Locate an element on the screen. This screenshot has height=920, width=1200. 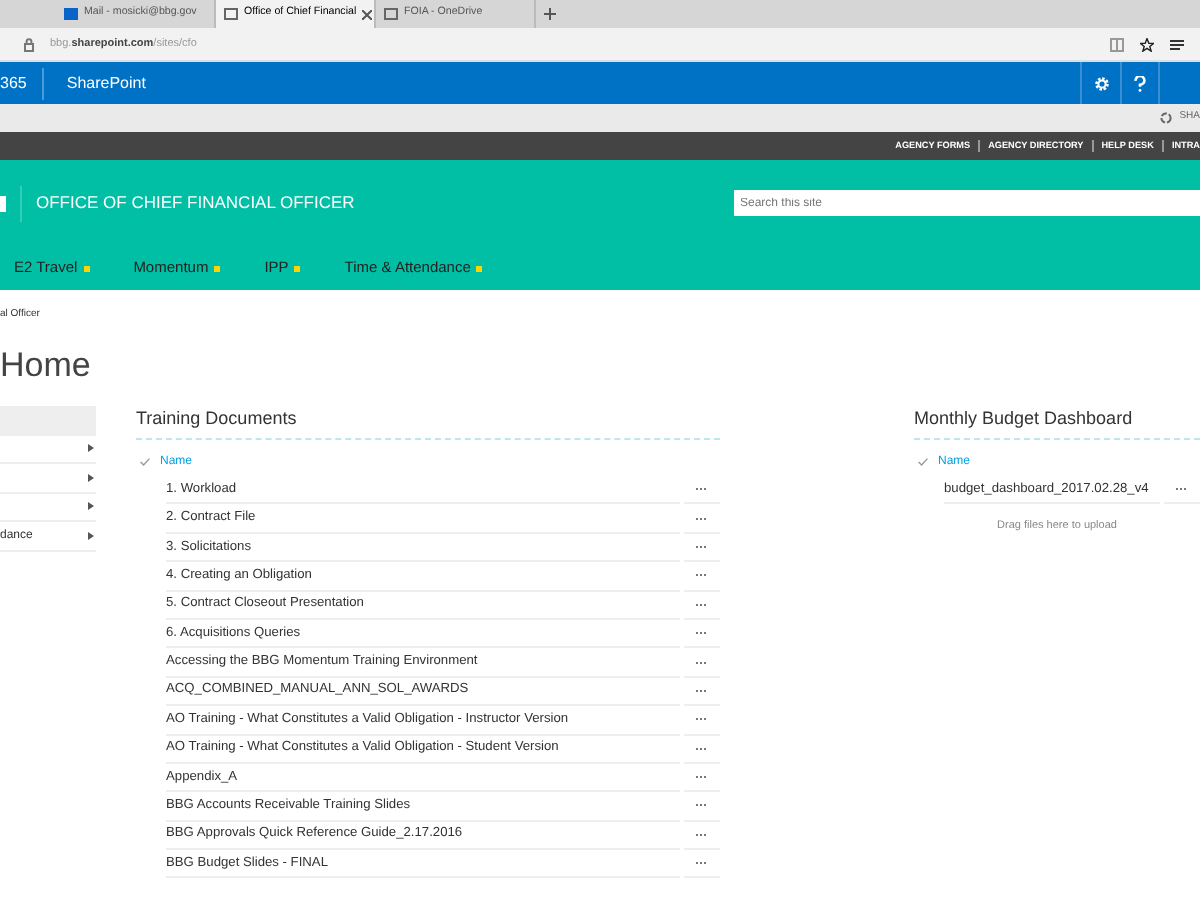
page-title: Home is located at coordinates (46, 365).